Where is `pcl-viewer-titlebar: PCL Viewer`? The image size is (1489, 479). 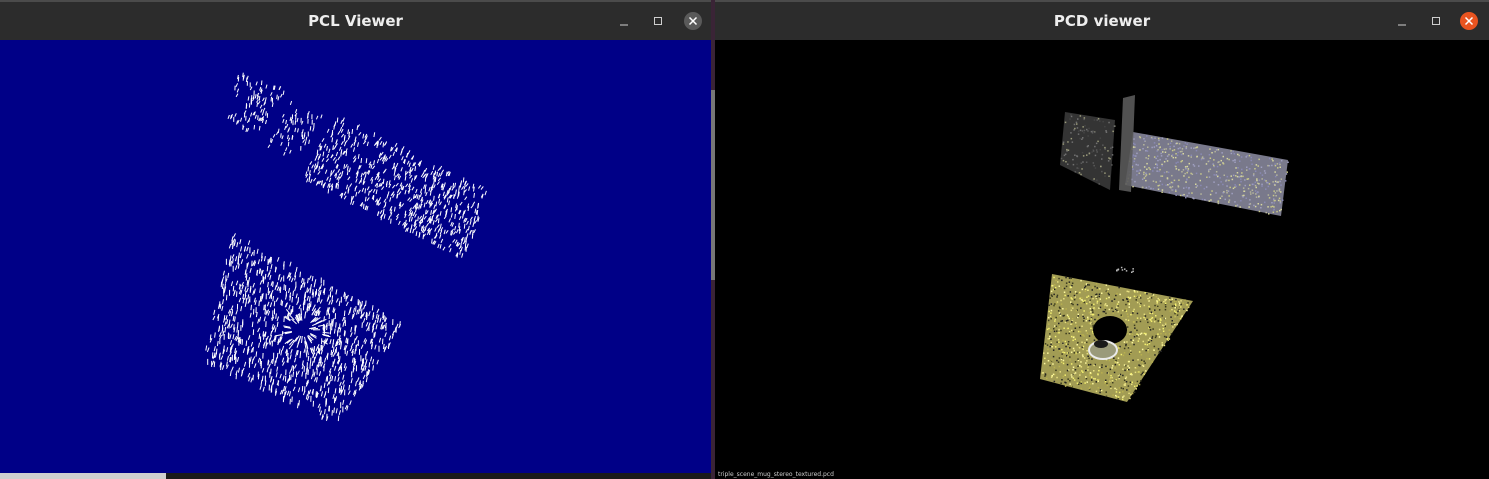 pcl-viewer-titlebar: PCL Viewer is located at coordinates (355, 21).